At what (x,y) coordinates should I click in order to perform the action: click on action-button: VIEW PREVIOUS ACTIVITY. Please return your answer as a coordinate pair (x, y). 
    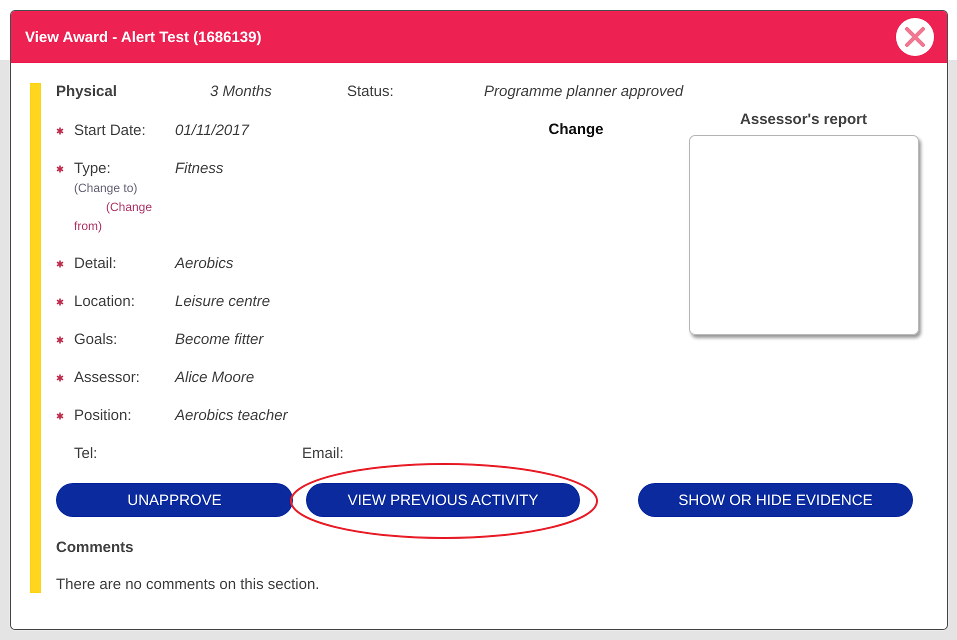
    Looking at the image, I should click on (443, 500).